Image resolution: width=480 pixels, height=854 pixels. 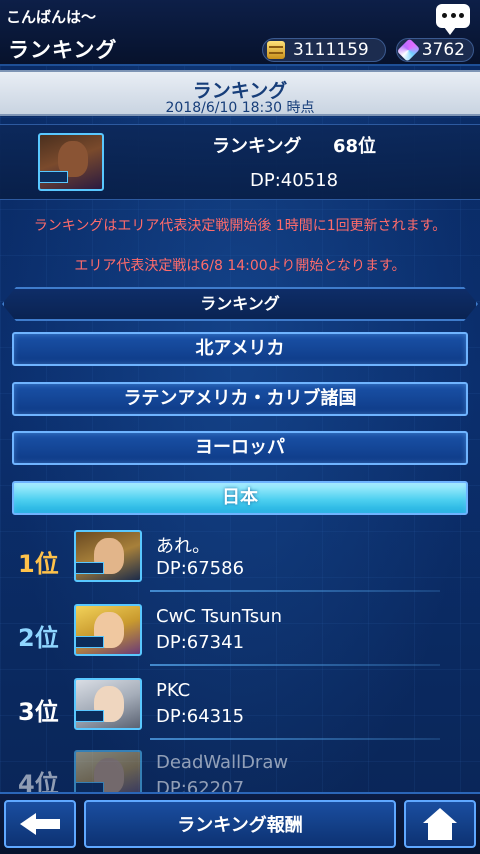 I want to click on notice-start: エリア代表決定戦は6/8 14:00より開始となります。, so click(x=240, y=266).